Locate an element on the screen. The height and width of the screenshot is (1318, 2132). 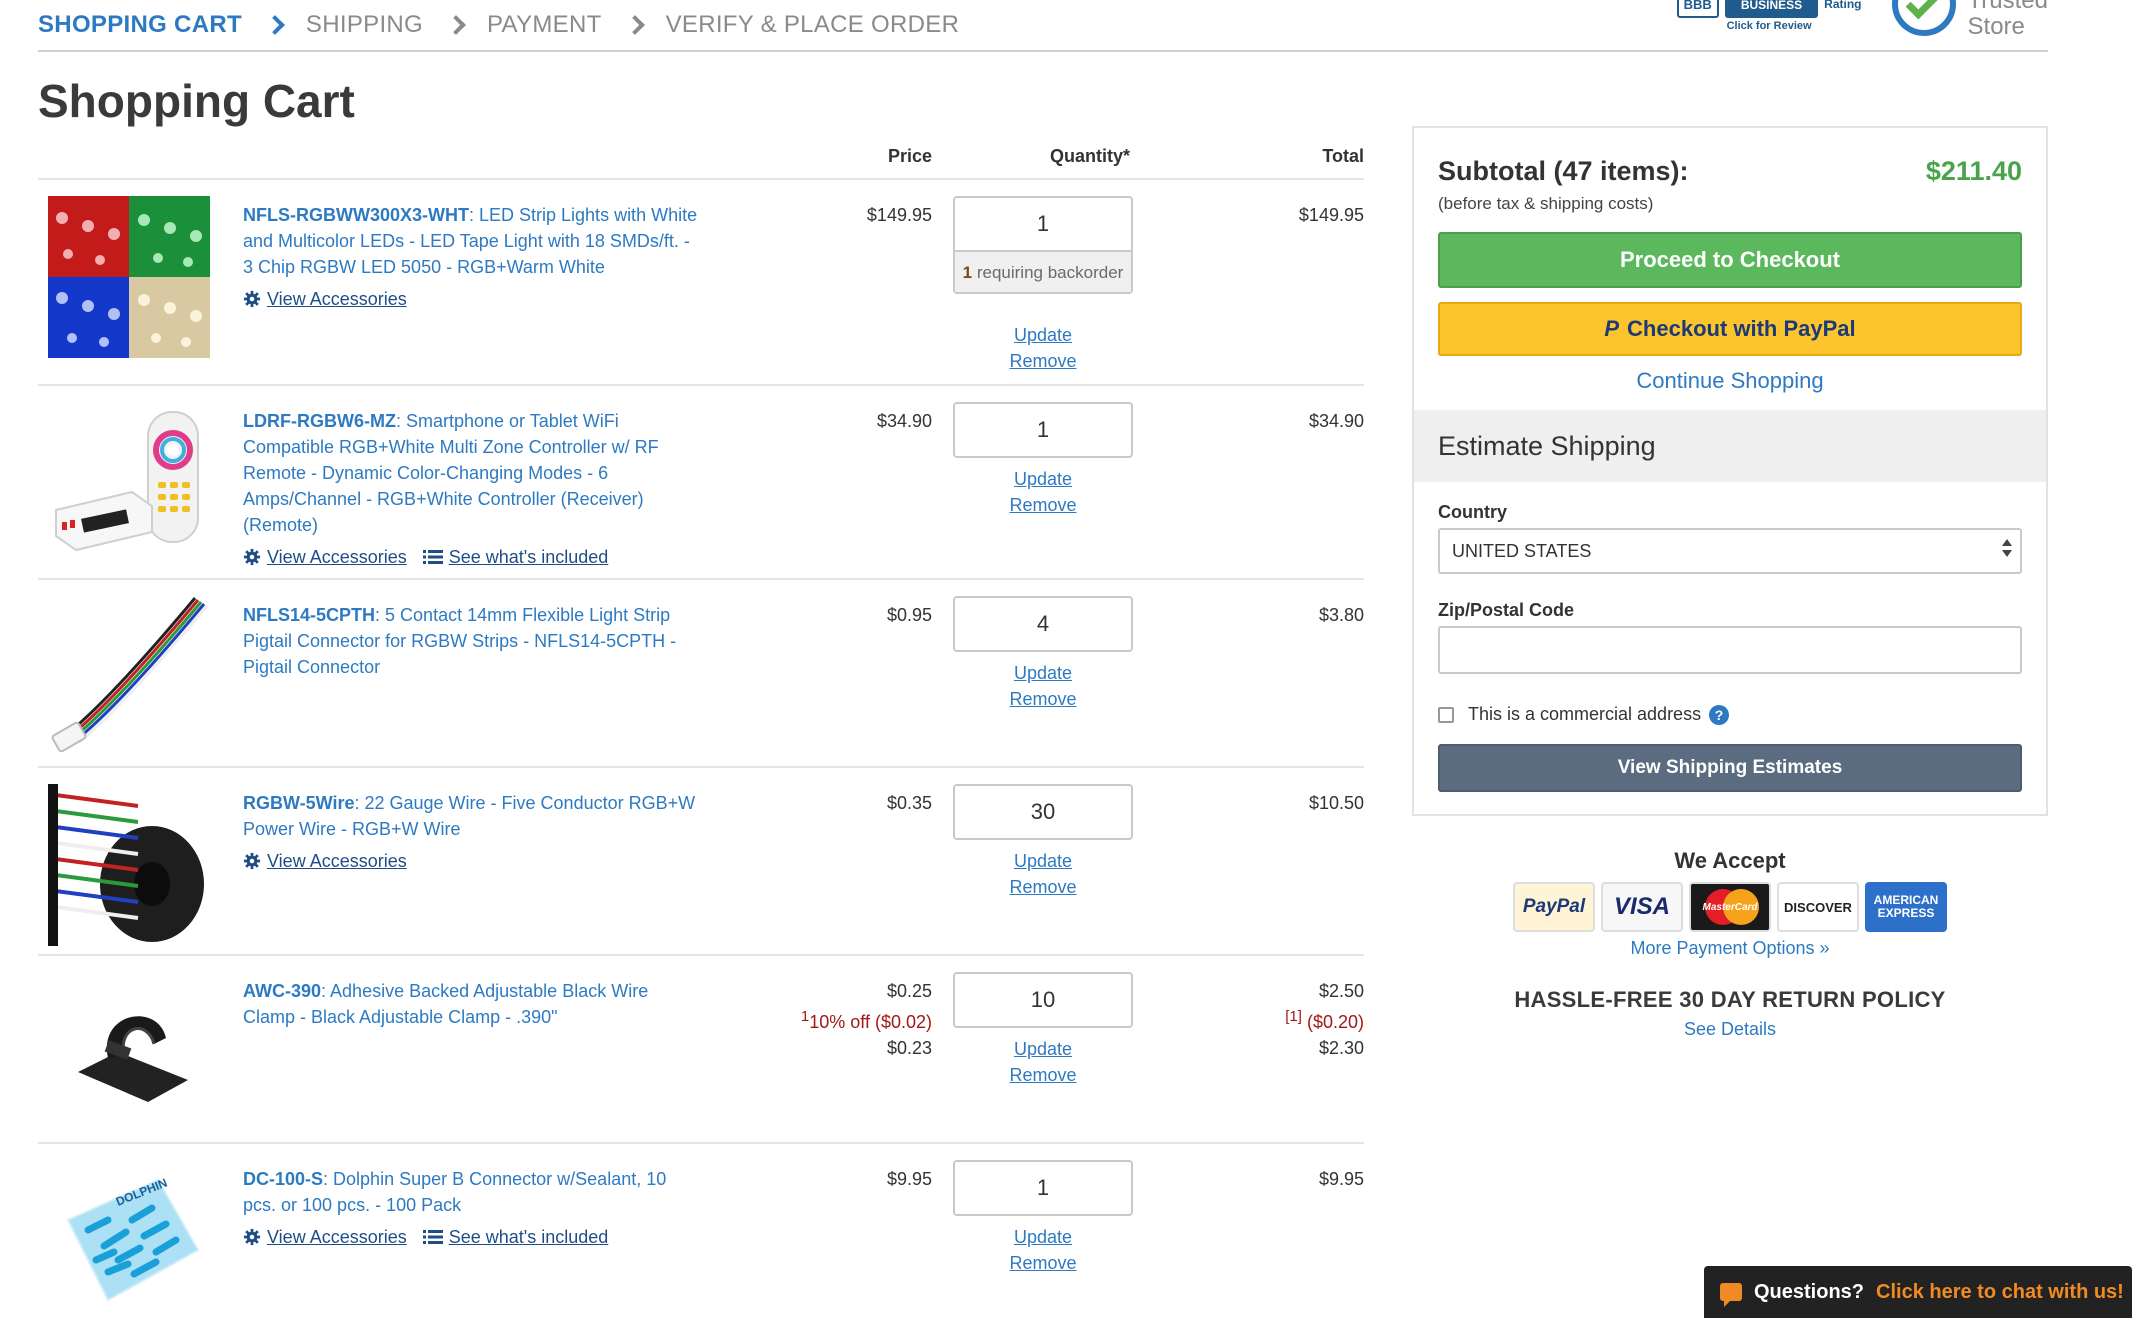
chat-question-label: Questions? is located at coordinates (1809, 1291).